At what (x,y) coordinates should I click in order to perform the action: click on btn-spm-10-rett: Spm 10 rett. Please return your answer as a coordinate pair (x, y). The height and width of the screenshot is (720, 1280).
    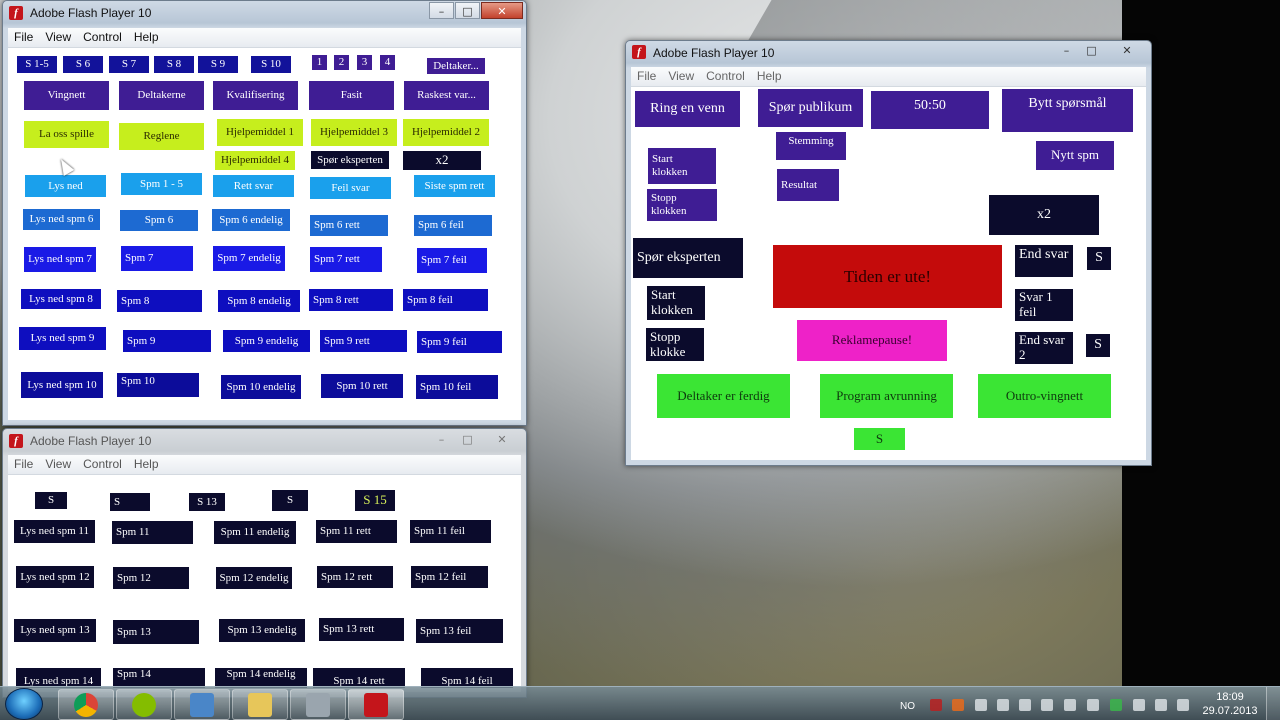
    Looking at the image, I should click on (362, 386).